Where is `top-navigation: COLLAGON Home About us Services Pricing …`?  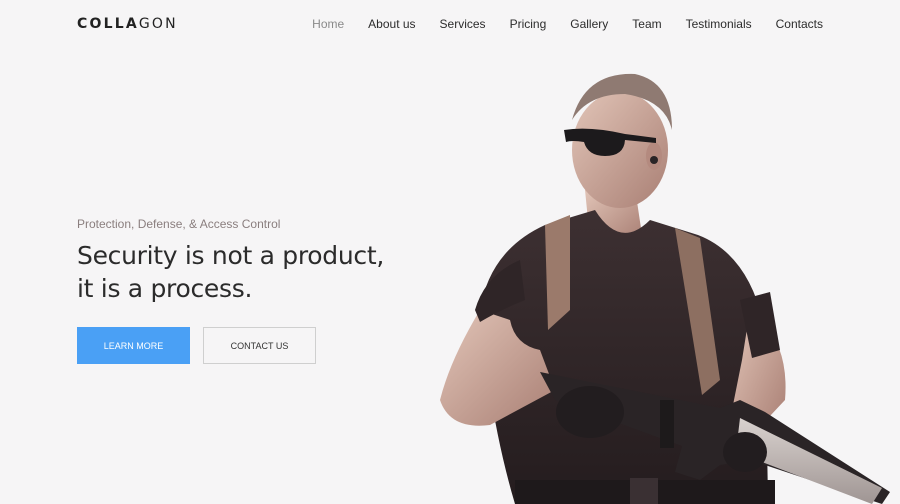 top-navigation: COLLAGON Home About us Services Pricing … is located at coordinates (450, 24).